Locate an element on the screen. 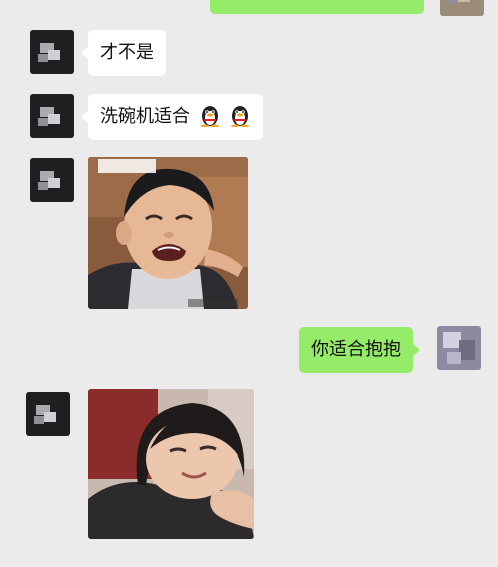  incoming-message-bubble: 洗碗机适合 is located at coordinates (172, 117).